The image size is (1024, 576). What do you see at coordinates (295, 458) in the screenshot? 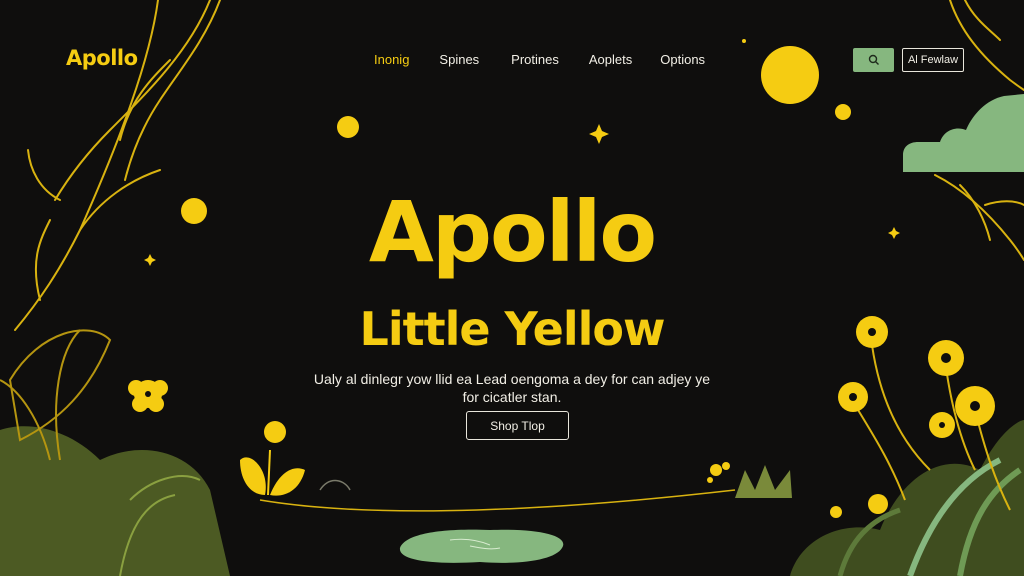
I see `center-plant` at bounding box center [295, 458].